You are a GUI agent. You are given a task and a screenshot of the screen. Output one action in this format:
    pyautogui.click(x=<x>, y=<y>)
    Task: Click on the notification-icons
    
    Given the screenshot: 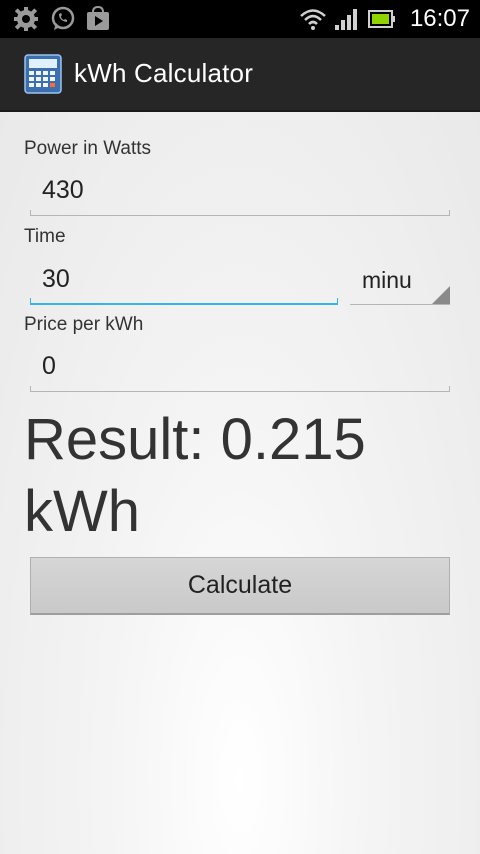 What is the action you would take?
    pyautogui.click(x=61, y=19)
    